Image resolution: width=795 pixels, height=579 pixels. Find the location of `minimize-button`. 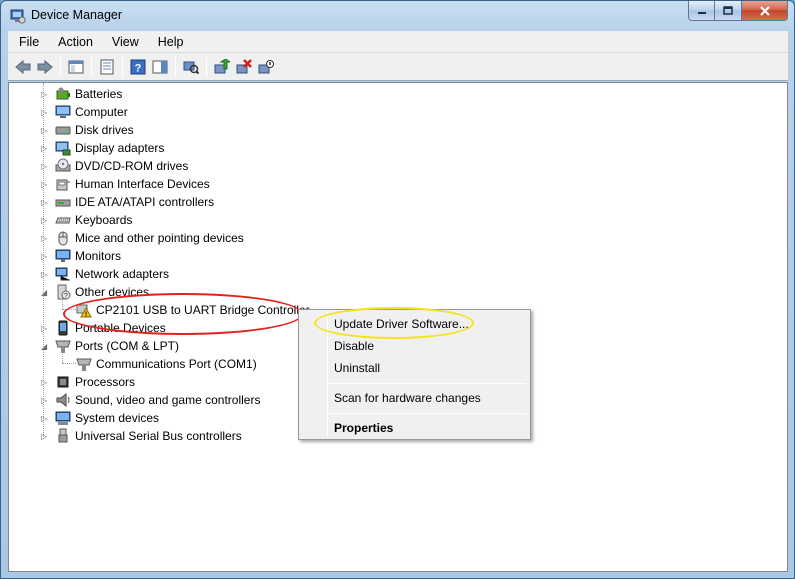

minimize-button is located at coordinates (701, 11).